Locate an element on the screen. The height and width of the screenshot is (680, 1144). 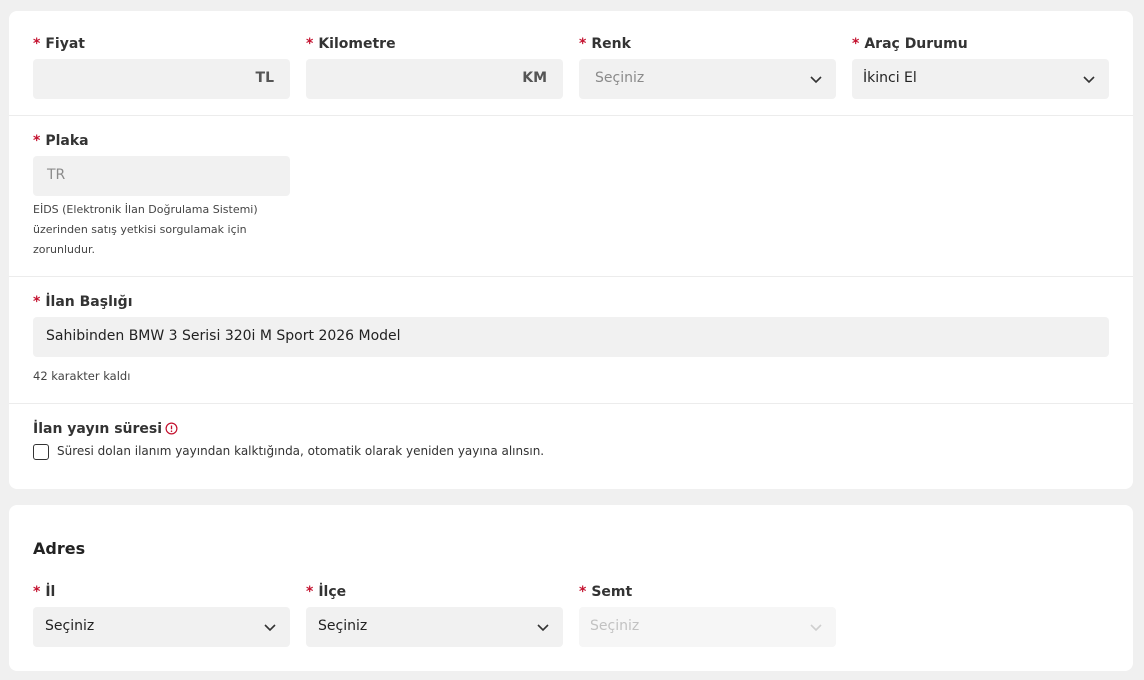
plate-placeholder: TR is located at coordinates (56, 175).